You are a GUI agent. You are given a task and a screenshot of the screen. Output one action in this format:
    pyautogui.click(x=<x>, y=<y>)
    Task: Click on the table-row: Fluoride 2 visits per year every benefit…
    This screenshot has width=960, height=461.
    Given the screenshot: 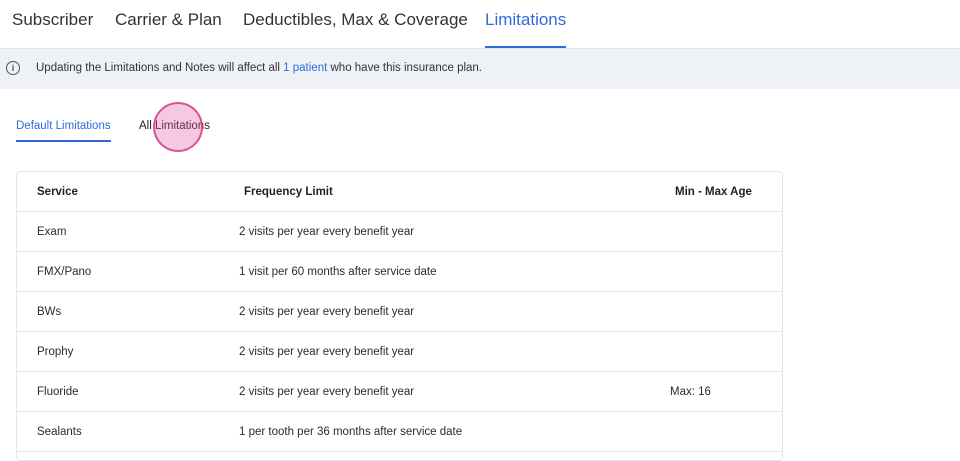 What is the action you would take?
    pyautogui.click(x=399, y=392)
    